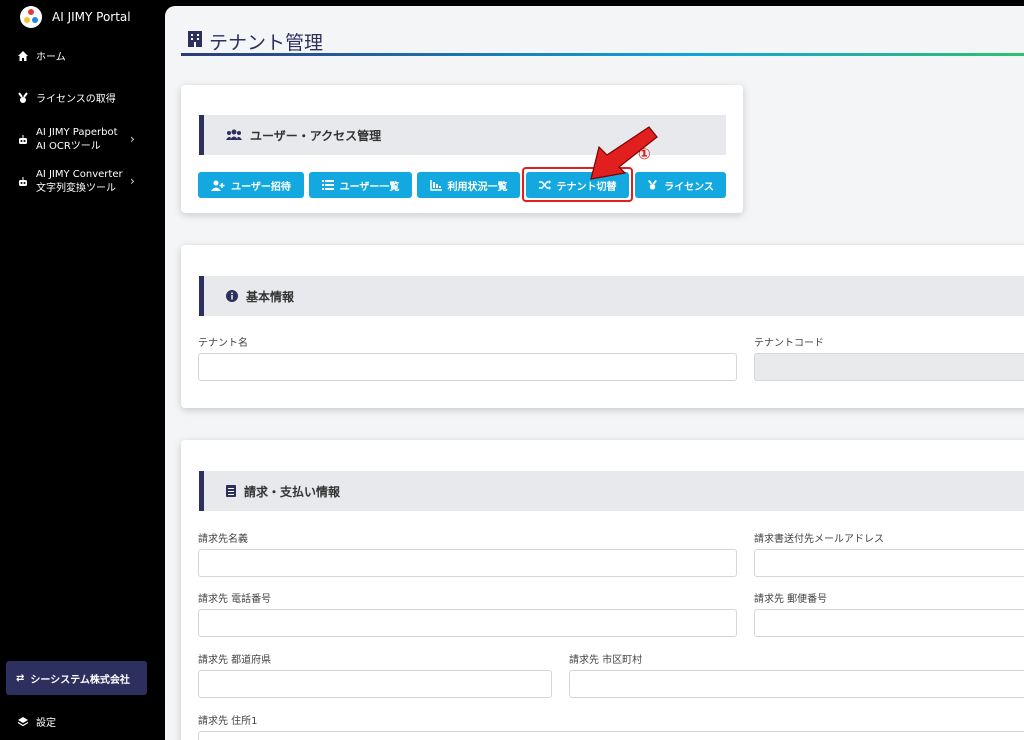  Describe the element at coordinates (624, 153) in the screenshot. I see `arrow-pointer-icon` at that location.